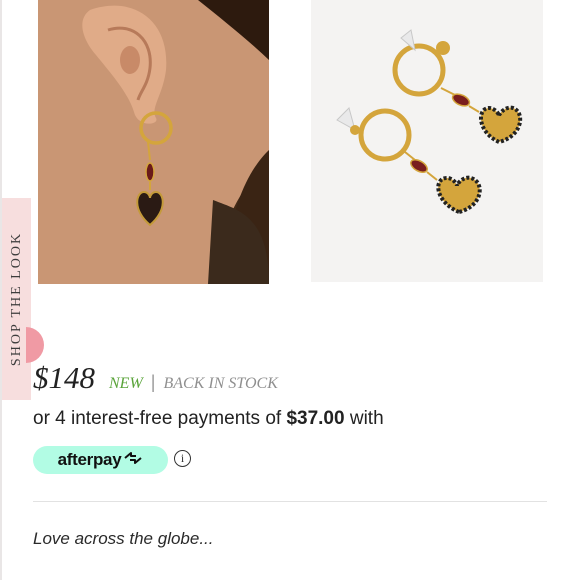 The height and width of the screenshot is (580, 580). I want to click on installment-suffix: with, so click(364, 418).